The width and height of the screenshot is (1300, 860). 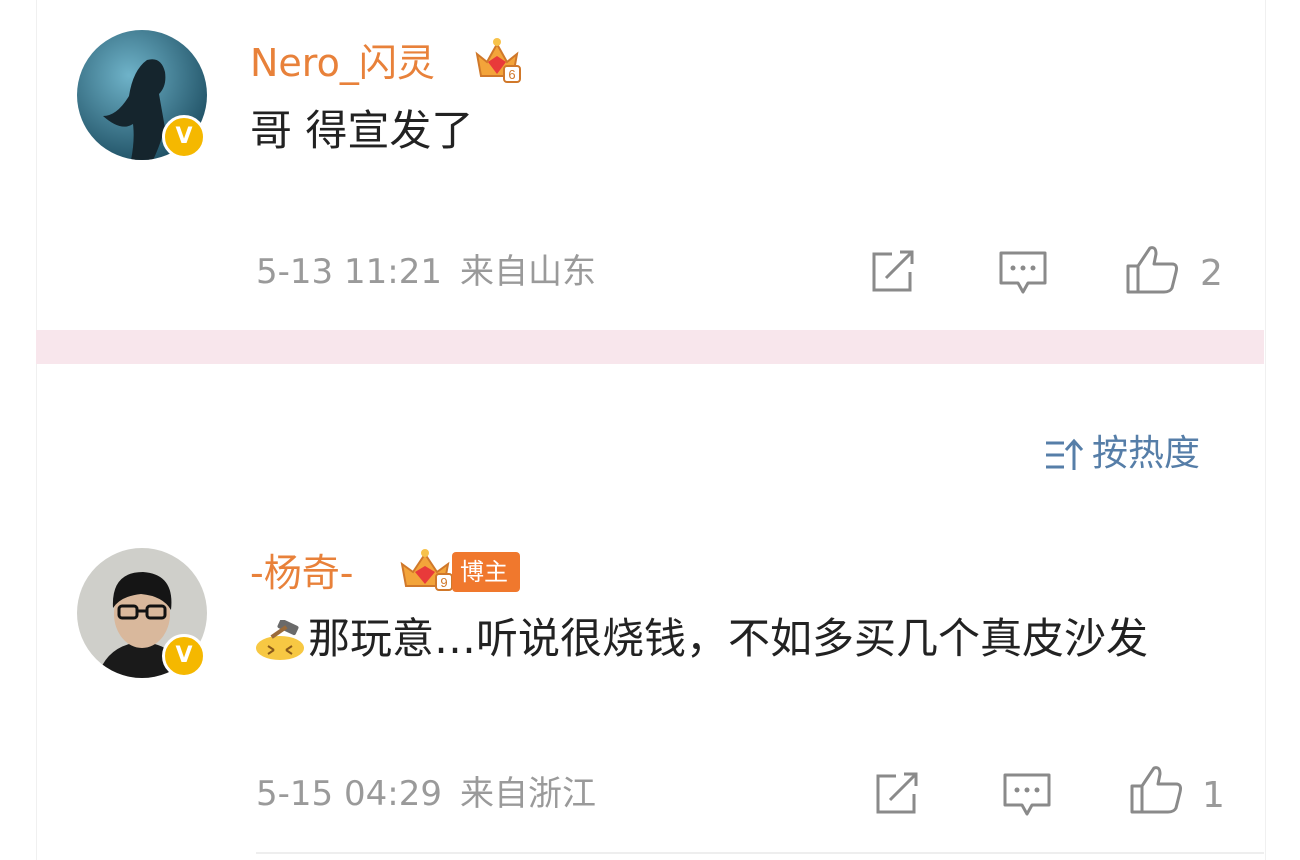 I want to click on comment-location: 来自山东, so click(x=527, y=272).